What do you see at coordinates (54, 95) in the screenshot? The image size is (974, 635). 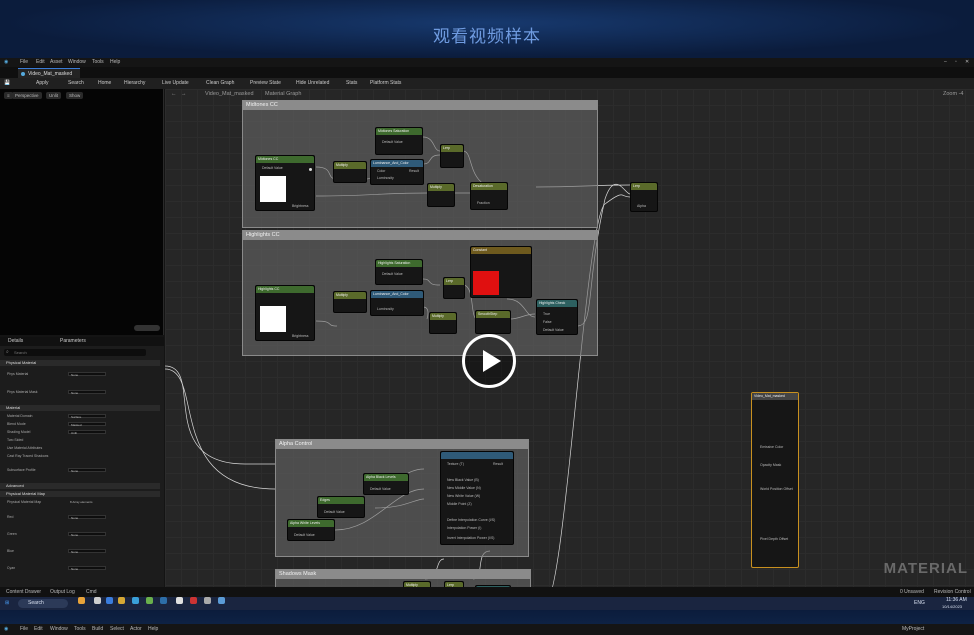 I see `unlit-button: Unlit` at bounding box center [54, 95].